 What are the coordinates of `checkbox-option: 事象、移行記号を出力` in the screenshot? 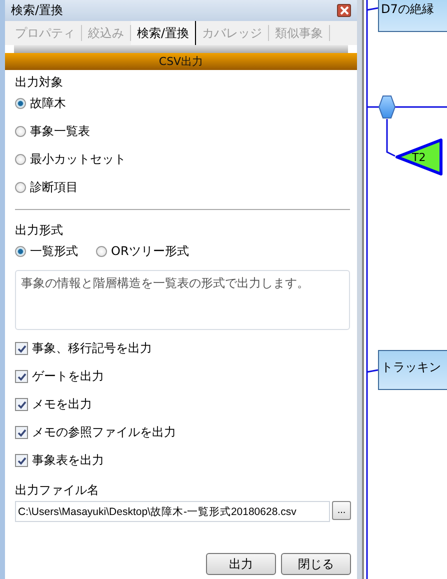 It's located at (83, 348).